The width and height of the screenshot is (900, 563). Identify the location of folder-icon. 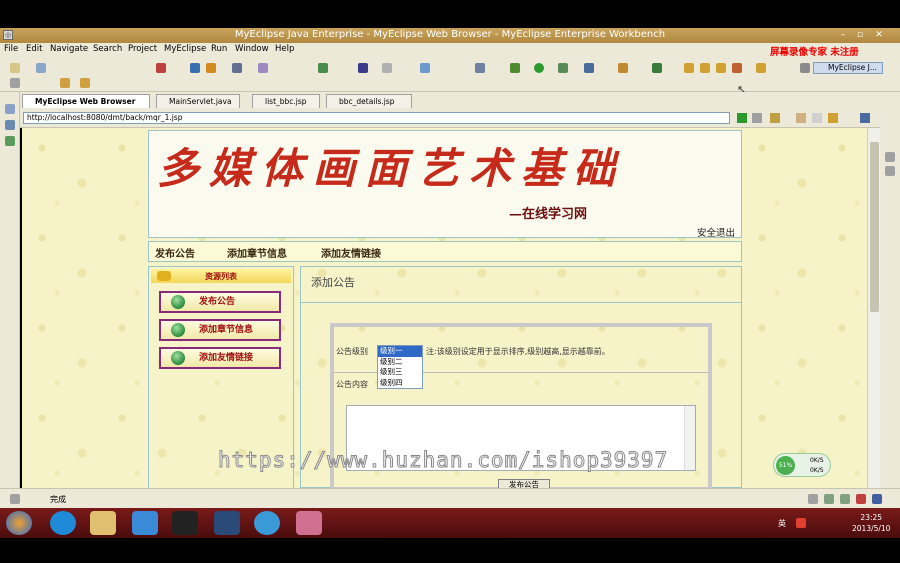
(761, 68).